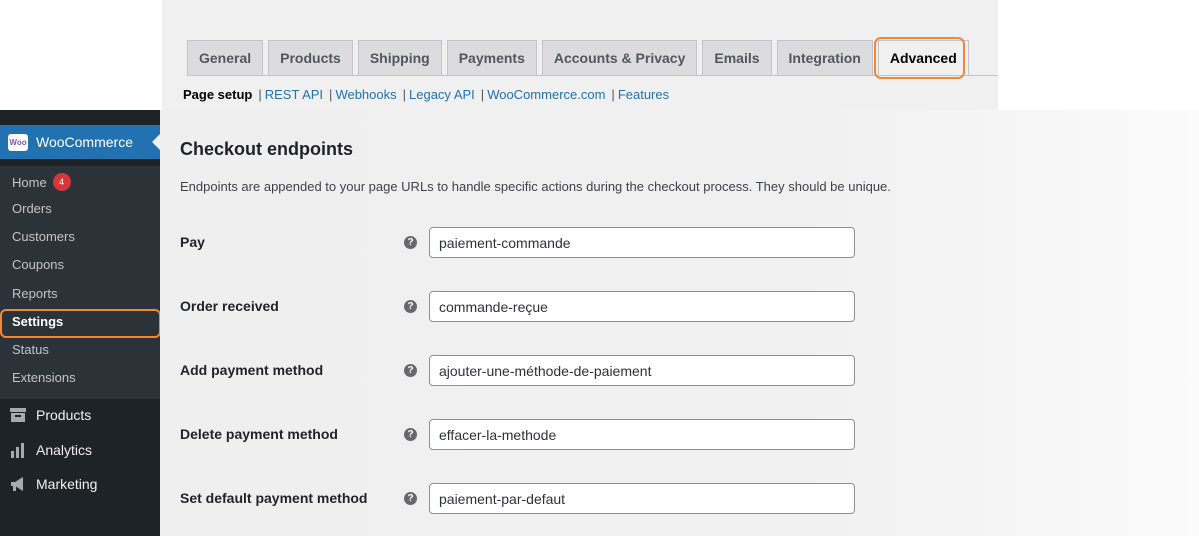 The width and height of the screenshot is (1199, 536). Describe the element at coordinates (619, 57) in the screenshot. I see `tab-accounts-privacy: Accounts & Privacy` at that location.